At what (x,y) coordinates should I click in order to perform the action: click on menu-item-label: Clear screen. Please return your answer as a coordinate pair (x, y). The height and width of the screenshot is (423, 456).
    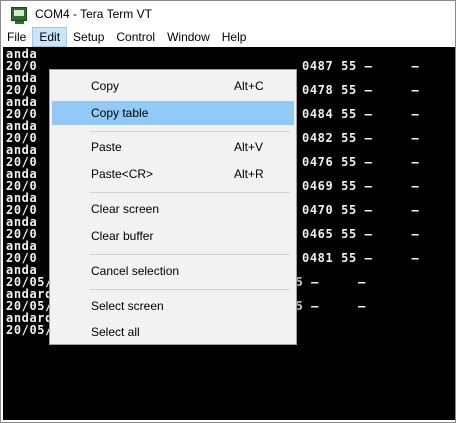
    Looking at the image, I should click on (125, 209).